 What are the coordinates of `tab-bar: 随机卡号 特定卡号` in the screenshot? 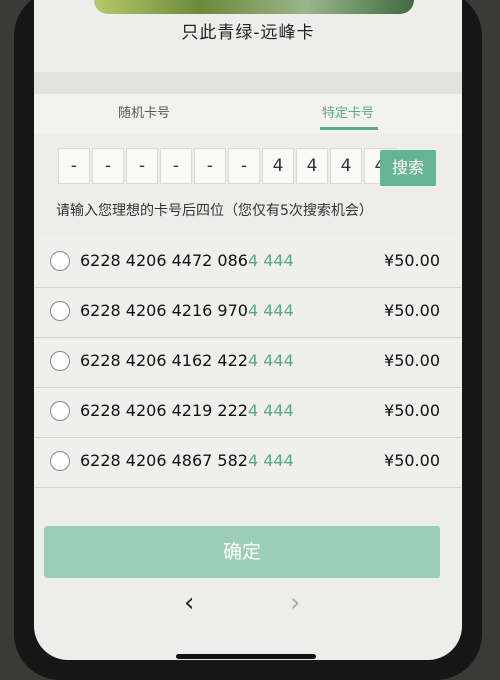 It's located at (248, 114).